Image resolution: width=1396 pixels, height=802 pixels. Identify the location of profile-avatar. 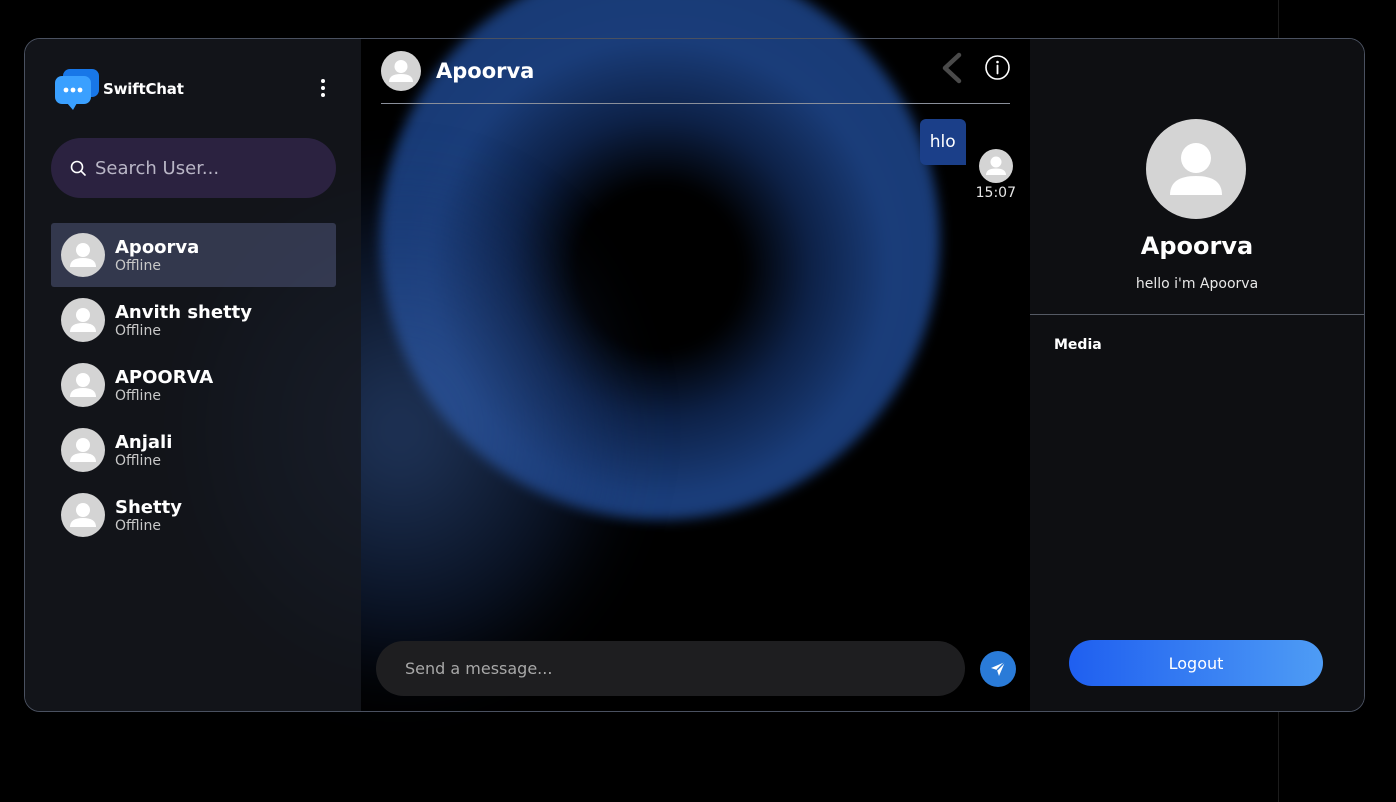
(1196, 169).